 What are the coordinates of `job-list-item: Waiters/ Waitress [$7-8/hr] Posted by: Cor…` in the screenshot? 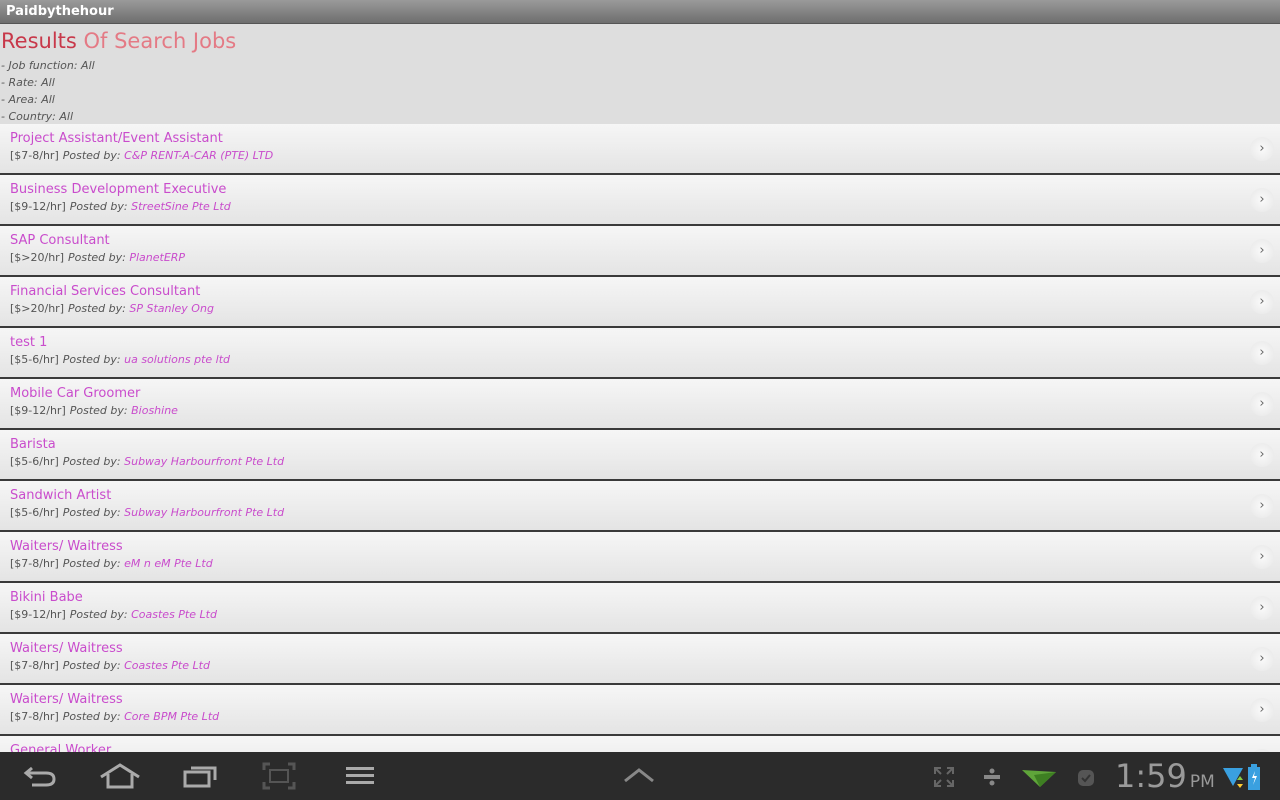 It's located at (640, 710).